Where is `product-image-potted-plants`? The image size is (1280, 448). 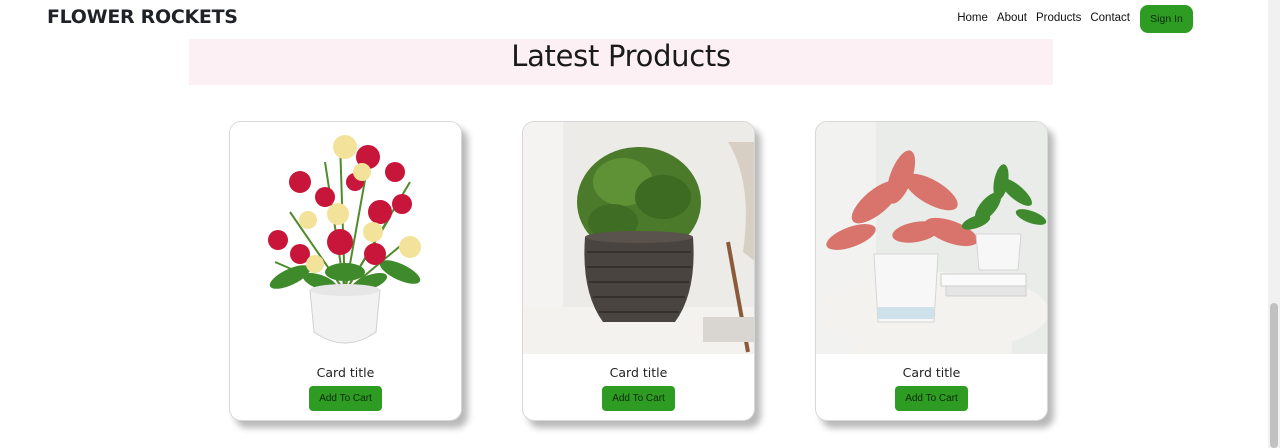 product-image-potted-plants is located at coordinates (931, 238).